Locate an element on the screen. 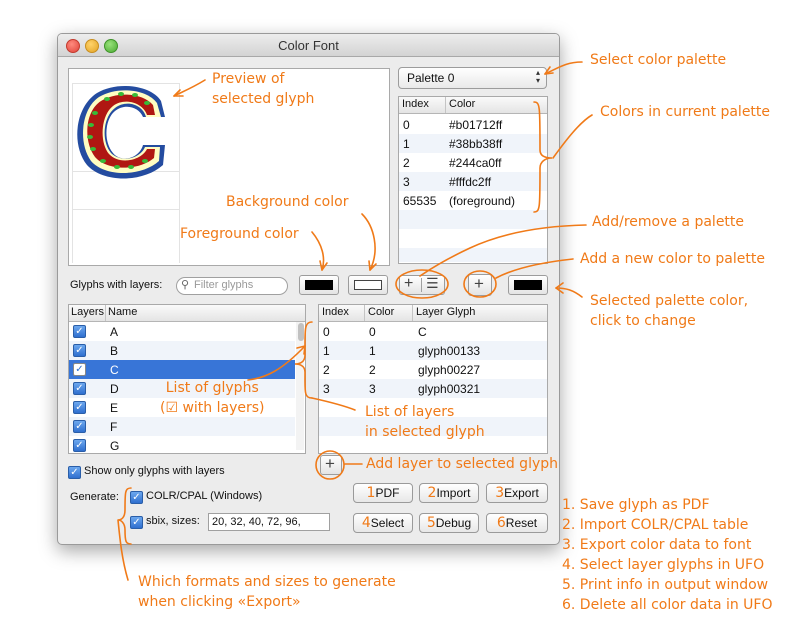 Image resolution: width=800 pixels, height=622 pixels. glyph-list-scrollbar is located at coordinates (300, 386).